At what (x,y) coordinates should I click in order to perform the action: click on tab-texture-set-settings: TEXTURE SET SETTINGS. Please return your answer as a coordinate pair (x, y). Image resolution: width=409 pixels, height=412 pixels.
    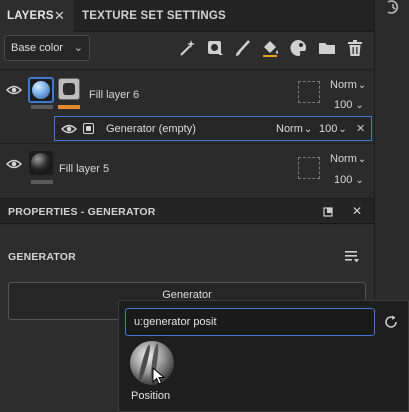
    Looking at the image, I should click on (154, 16).